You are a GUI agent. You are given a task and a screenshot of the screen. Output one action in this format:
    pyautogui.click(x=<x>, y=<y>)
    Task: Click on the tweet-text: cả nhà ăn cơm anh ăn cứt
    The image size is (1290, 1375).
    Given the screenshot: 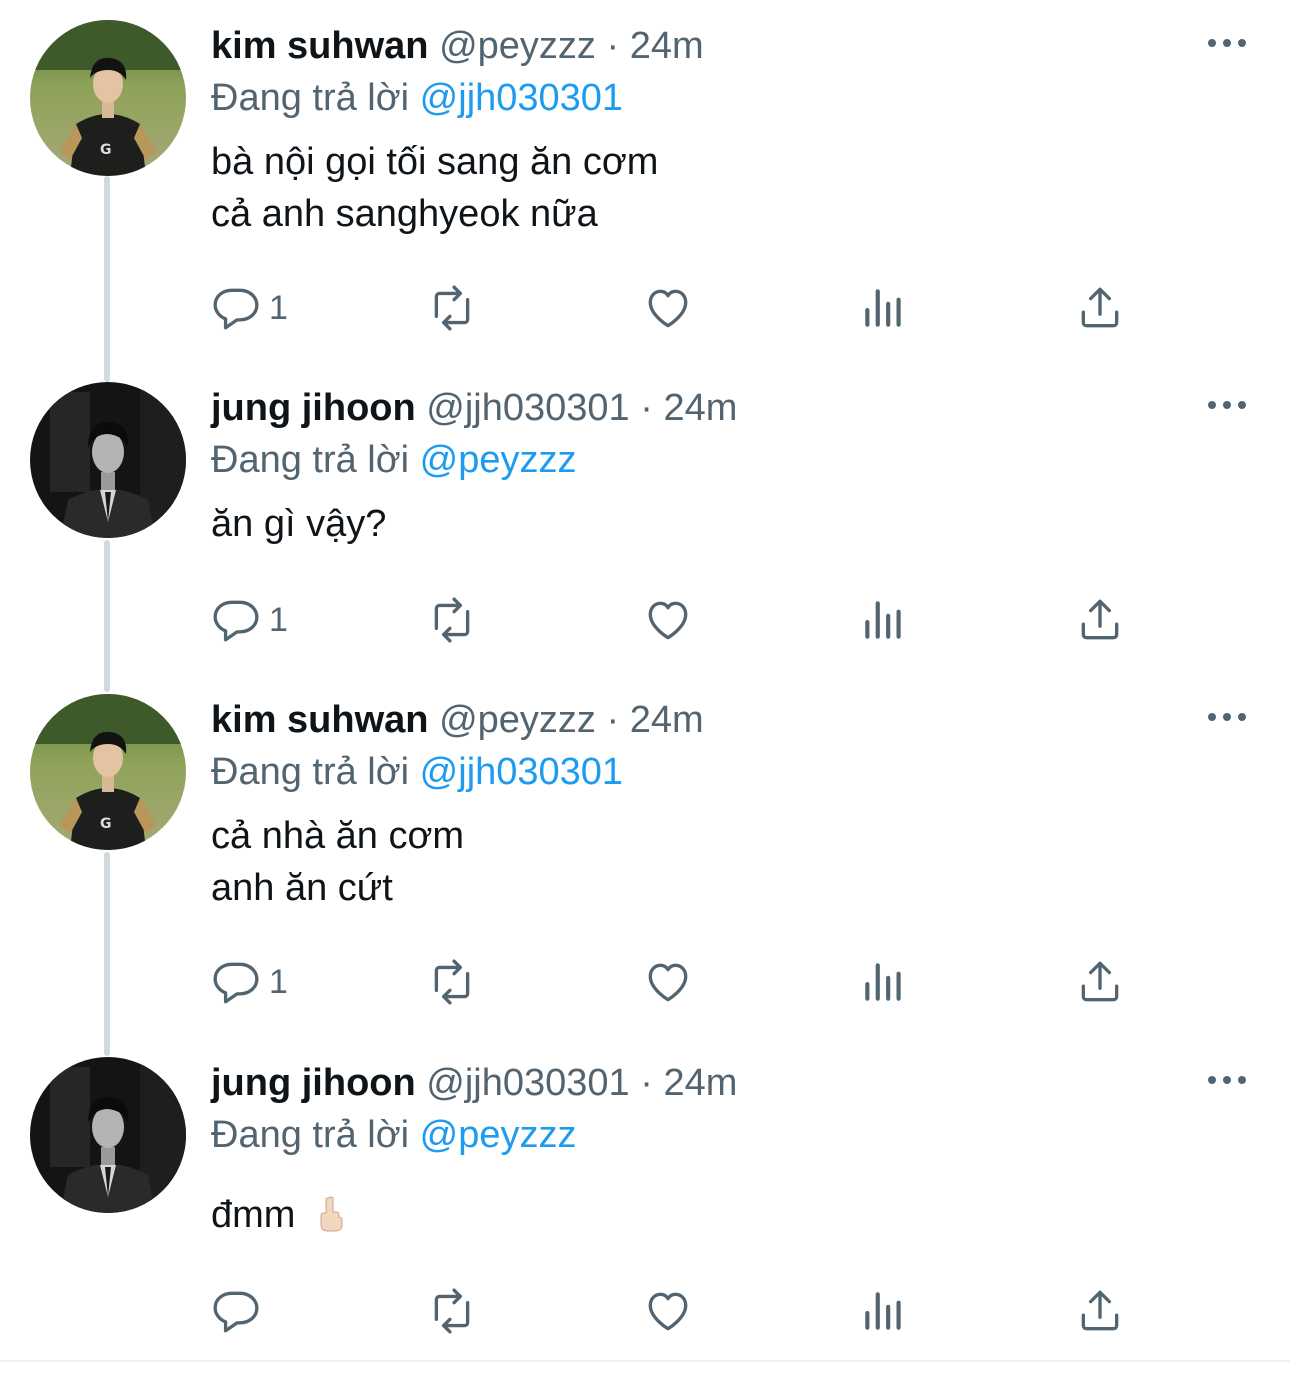 What is the action you would take?
    pyautogui.click(x=730, y=862)
    